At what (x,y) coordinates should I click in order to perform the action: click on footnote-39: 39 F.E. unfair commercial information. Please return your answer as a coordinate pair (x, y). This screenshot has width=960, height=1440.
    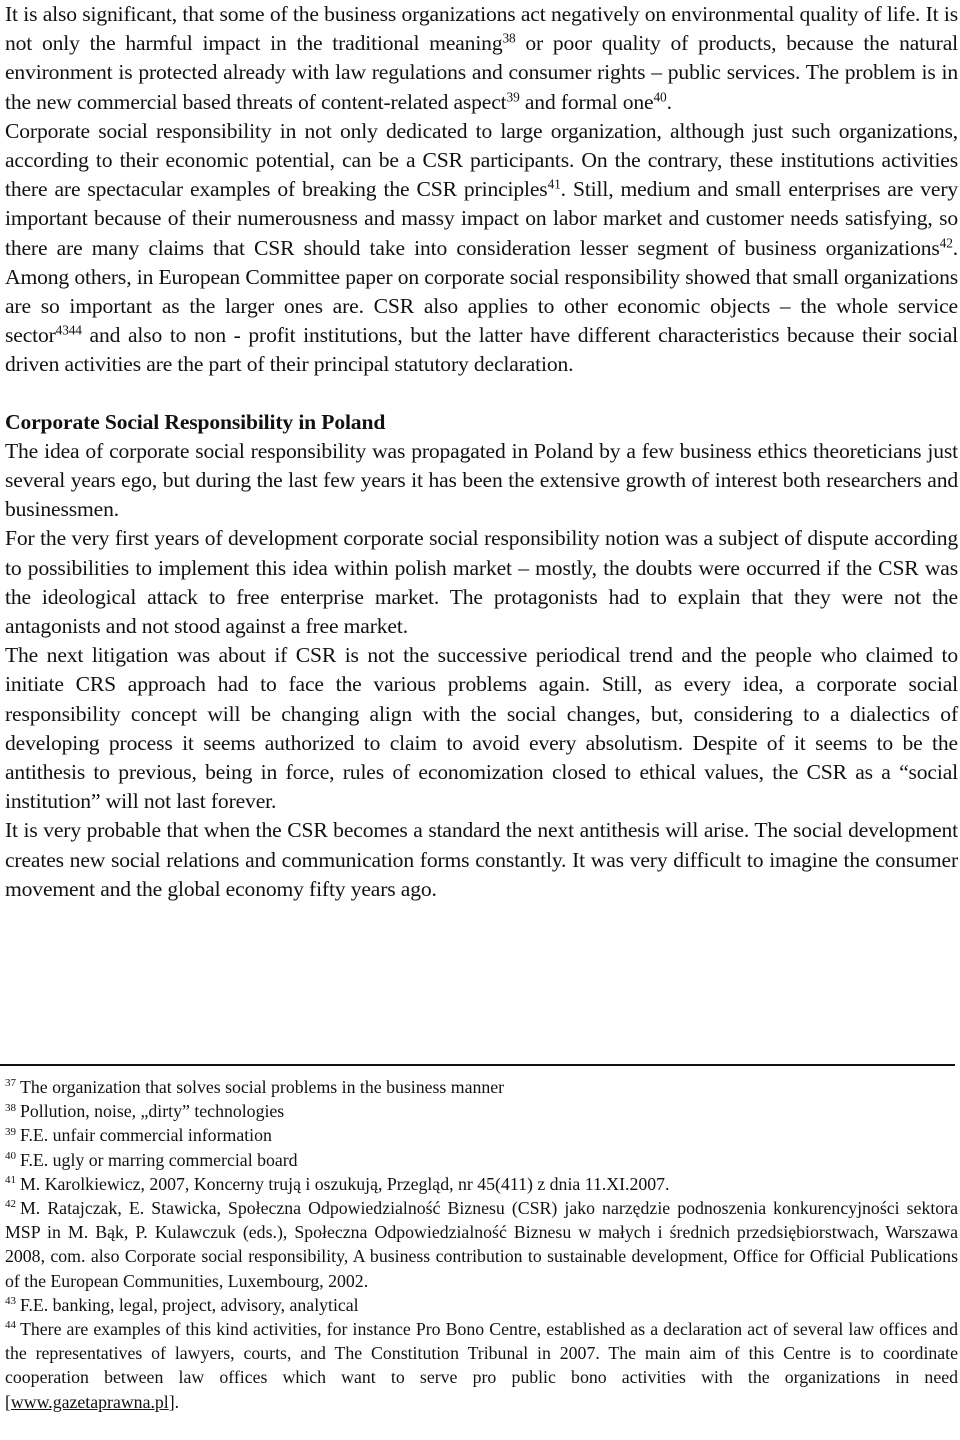
    Looking at the image, I should click on (138, 1135).